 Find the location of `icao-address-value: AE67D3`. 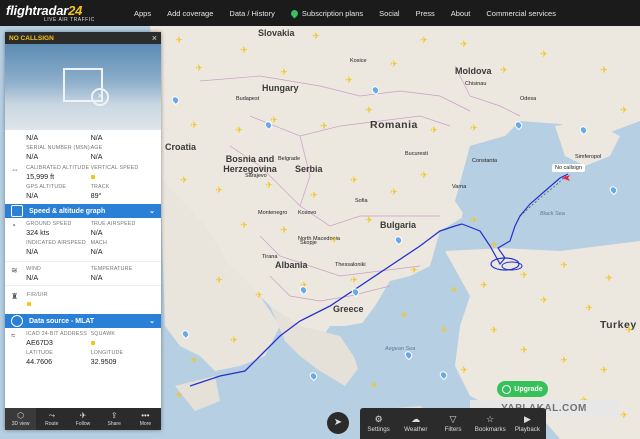

icao-address-value: AE67D3 is located at coordinates (39, 342).